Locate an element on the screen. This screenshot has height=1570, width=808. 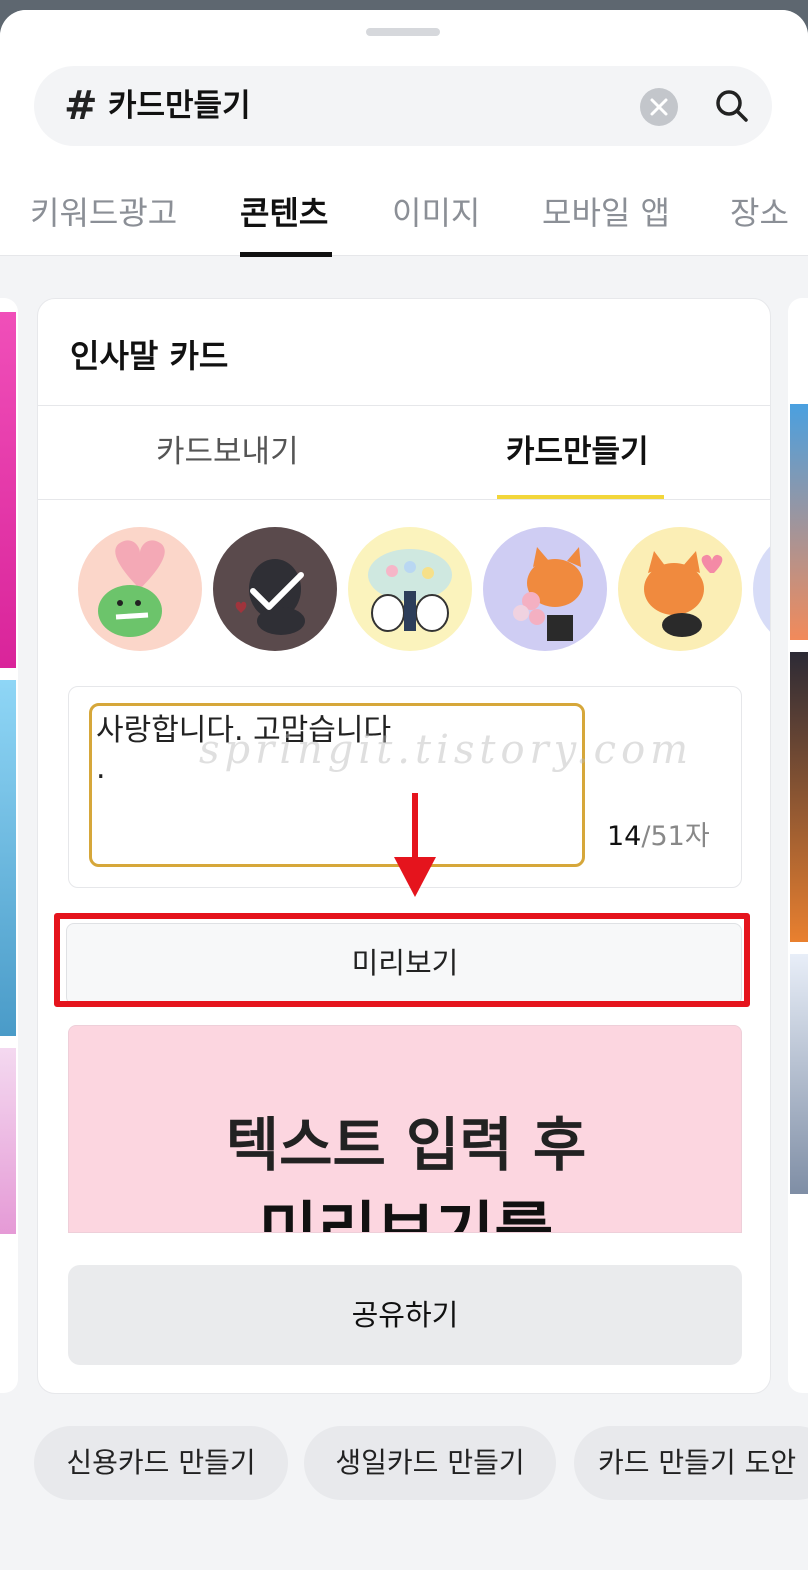
preview-text-line1: 텍스트 입력 후 is located at coordinates (406, 1145).